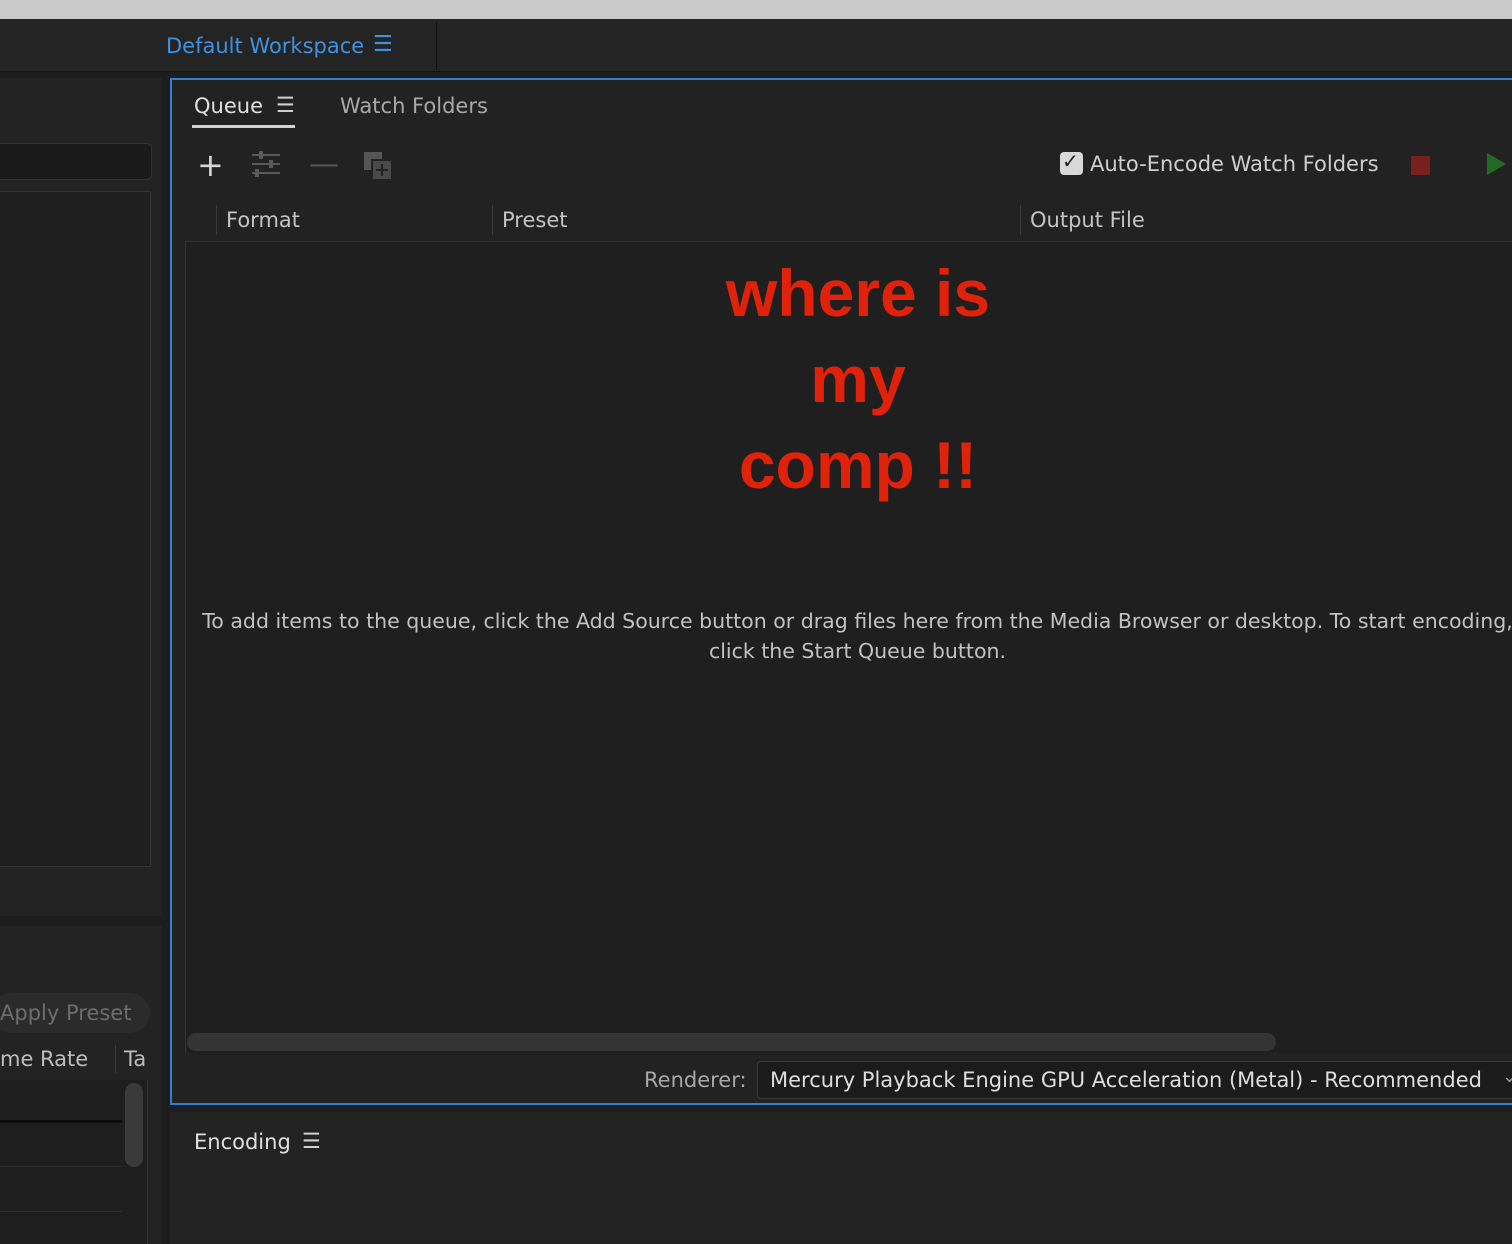  Describe the element at coordinates (266, 165) in the screenshot. I see `settings-sliders-icon` at that location.